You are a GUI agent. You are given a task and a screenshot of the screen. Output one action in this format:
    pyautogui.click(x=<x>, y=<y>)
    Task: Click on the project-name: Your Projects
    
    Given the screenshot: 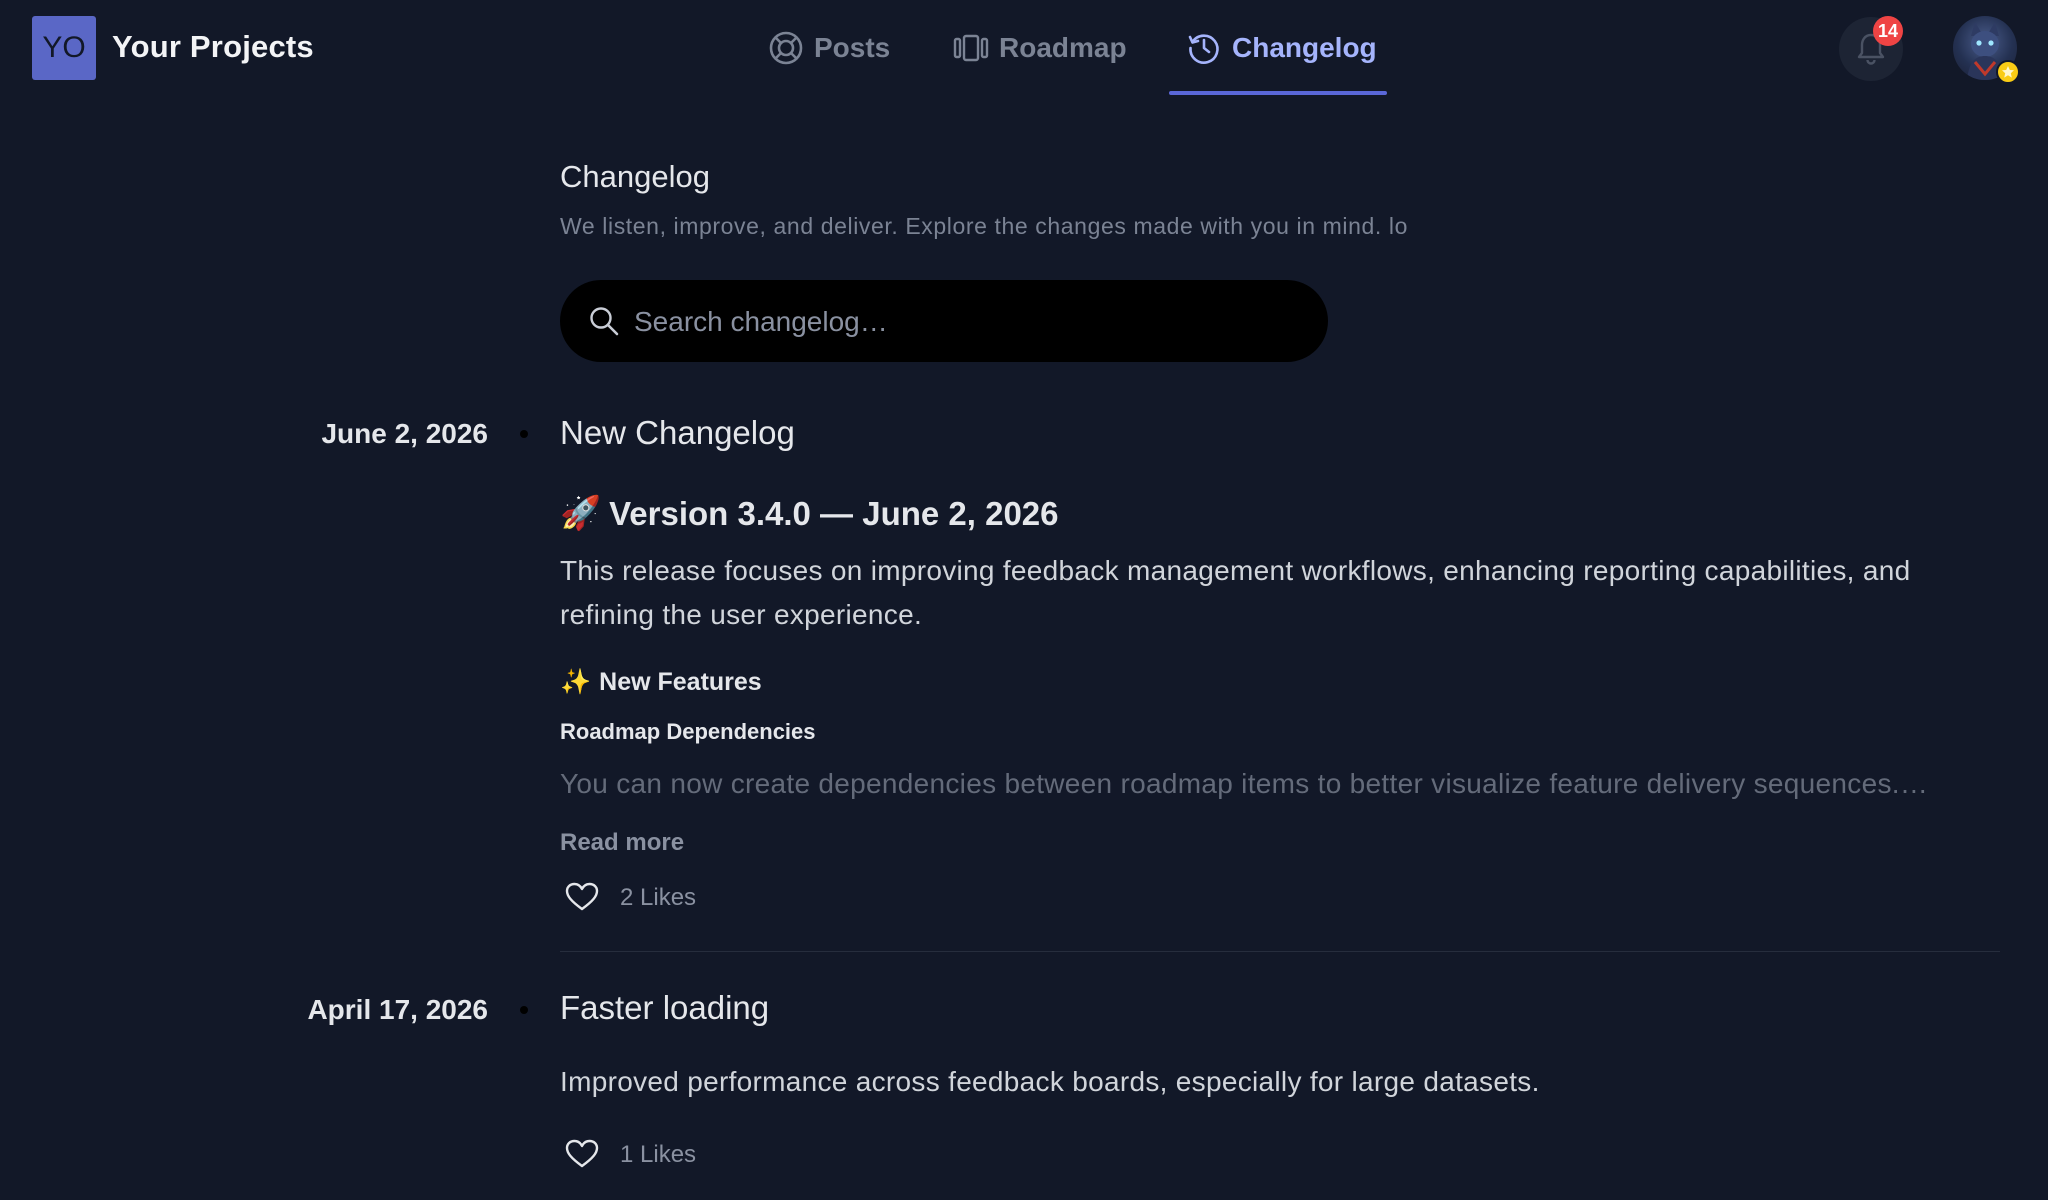 What is the action you would take?
    pyautogui.click(x=213, y=47)
    